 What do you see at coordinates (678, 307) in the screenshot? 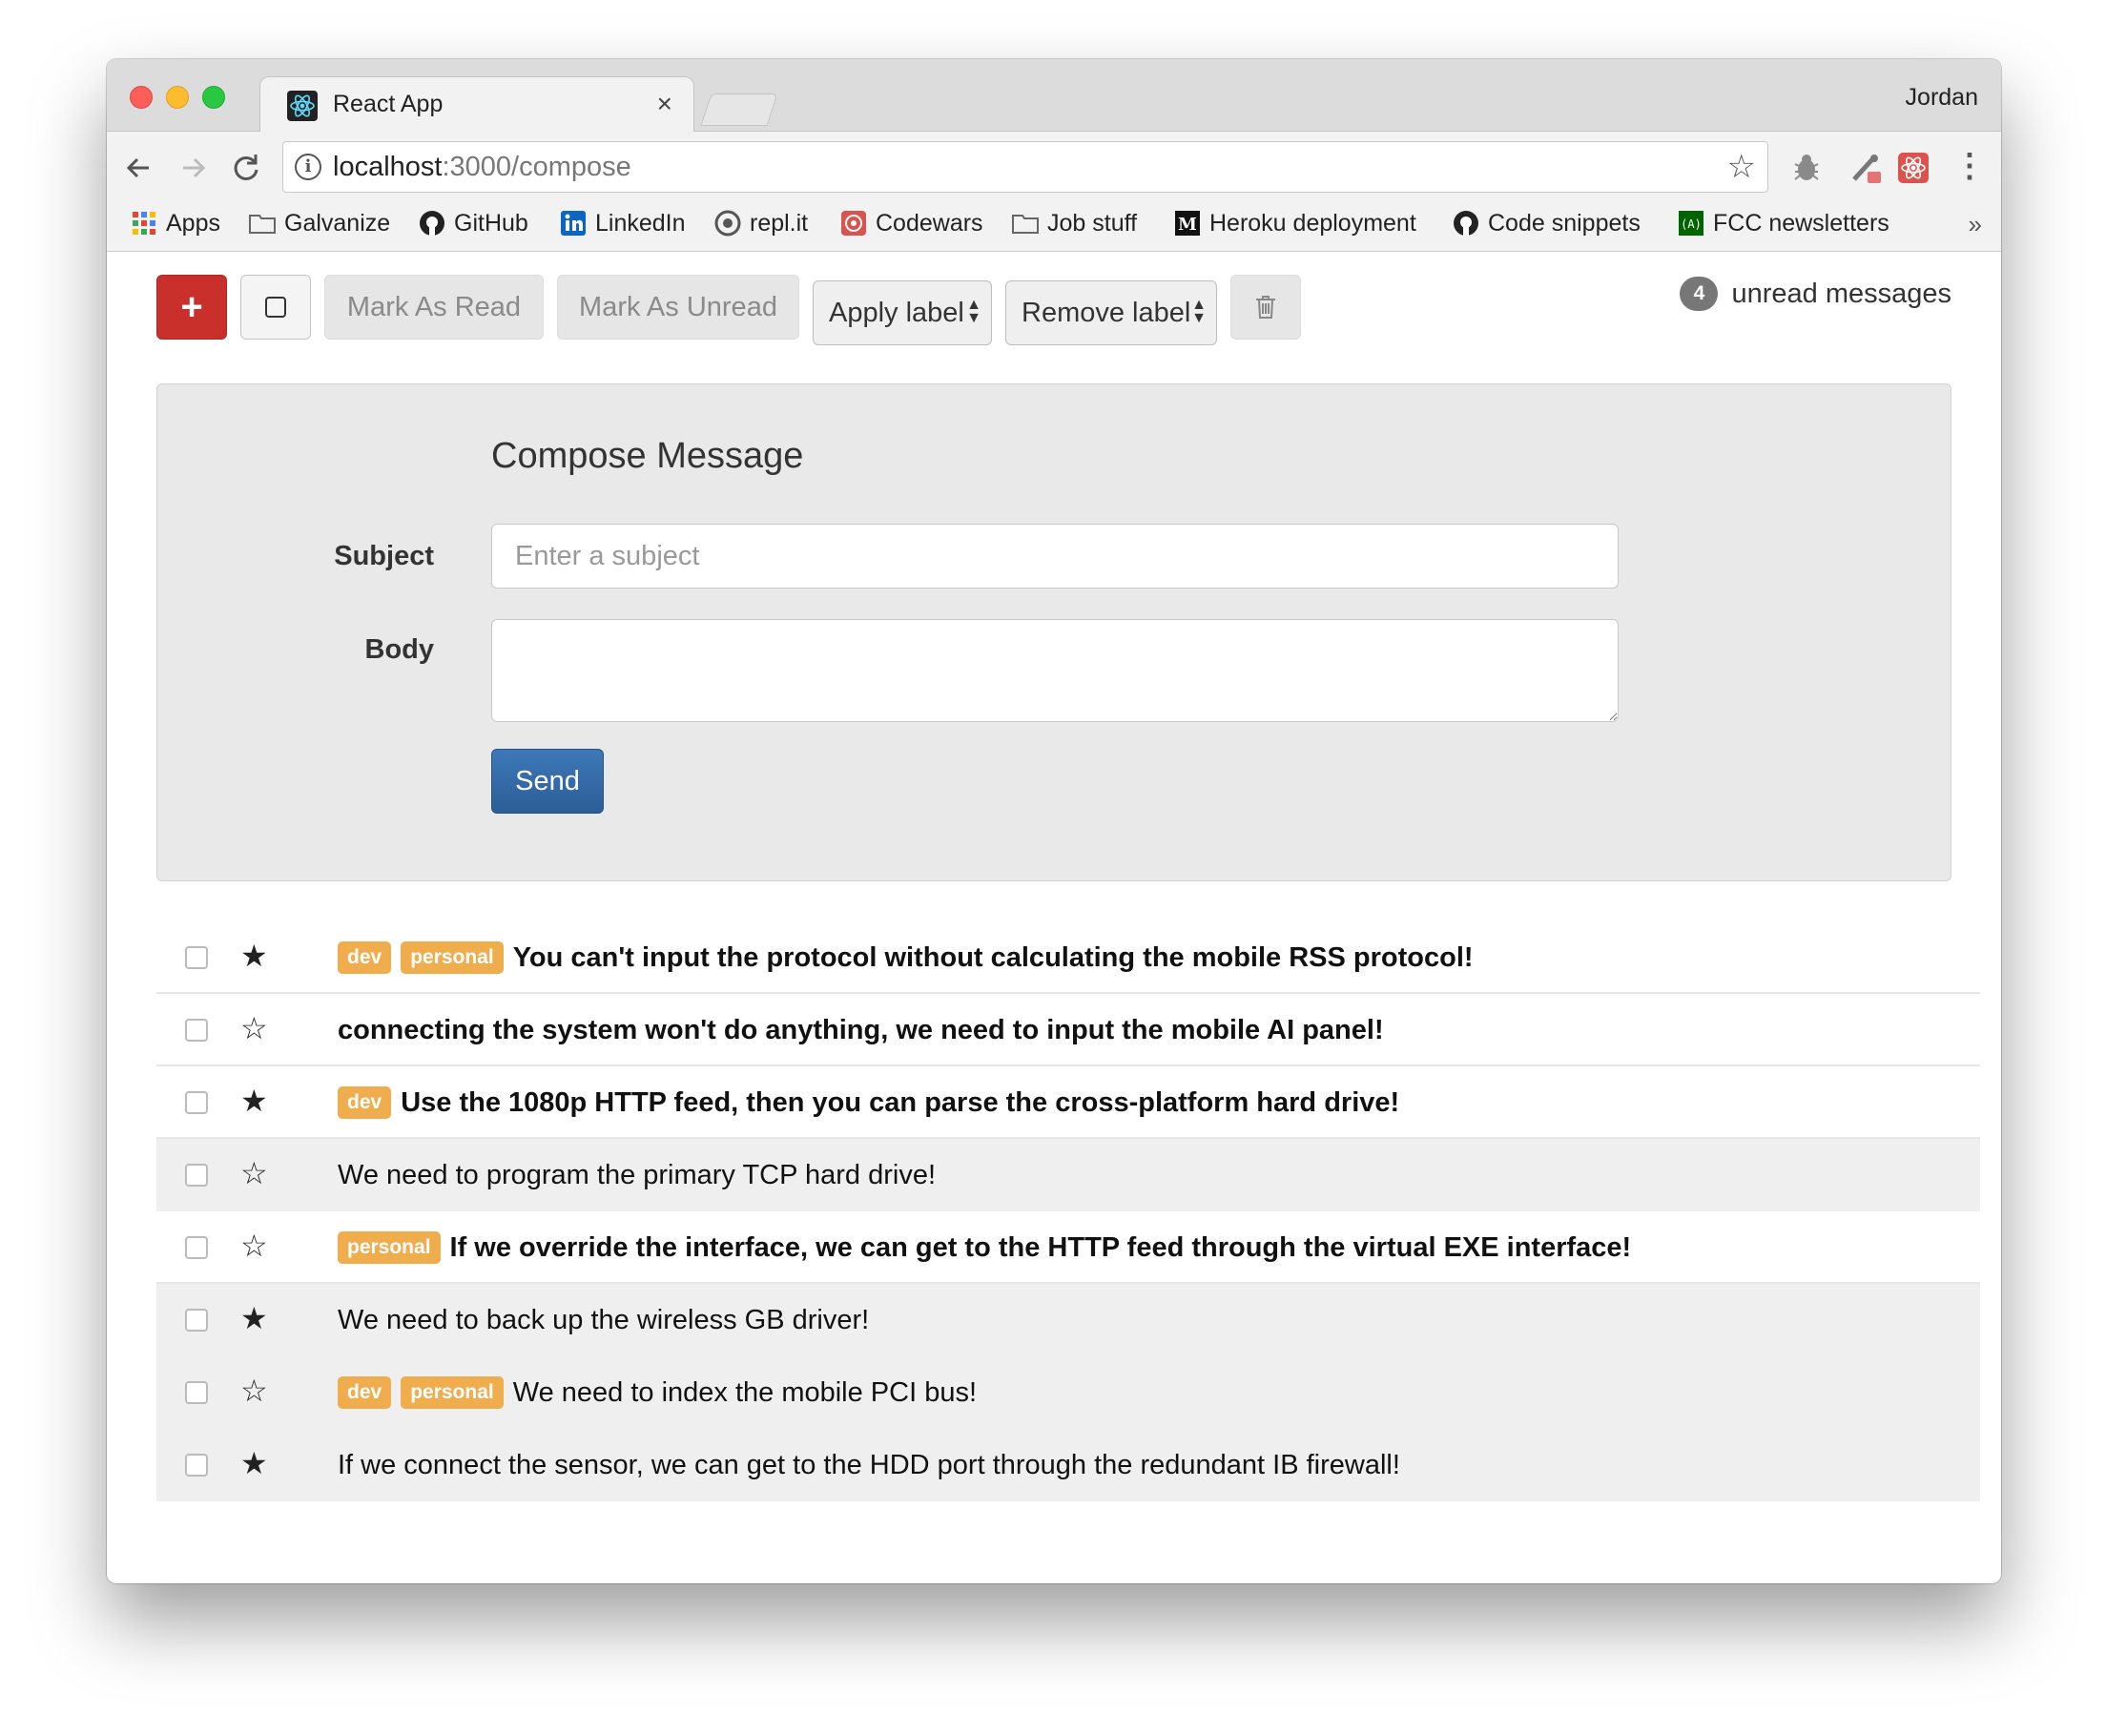
I see `mark-as-unread-button: Mark As Unread` at bounding box center [678, 307].